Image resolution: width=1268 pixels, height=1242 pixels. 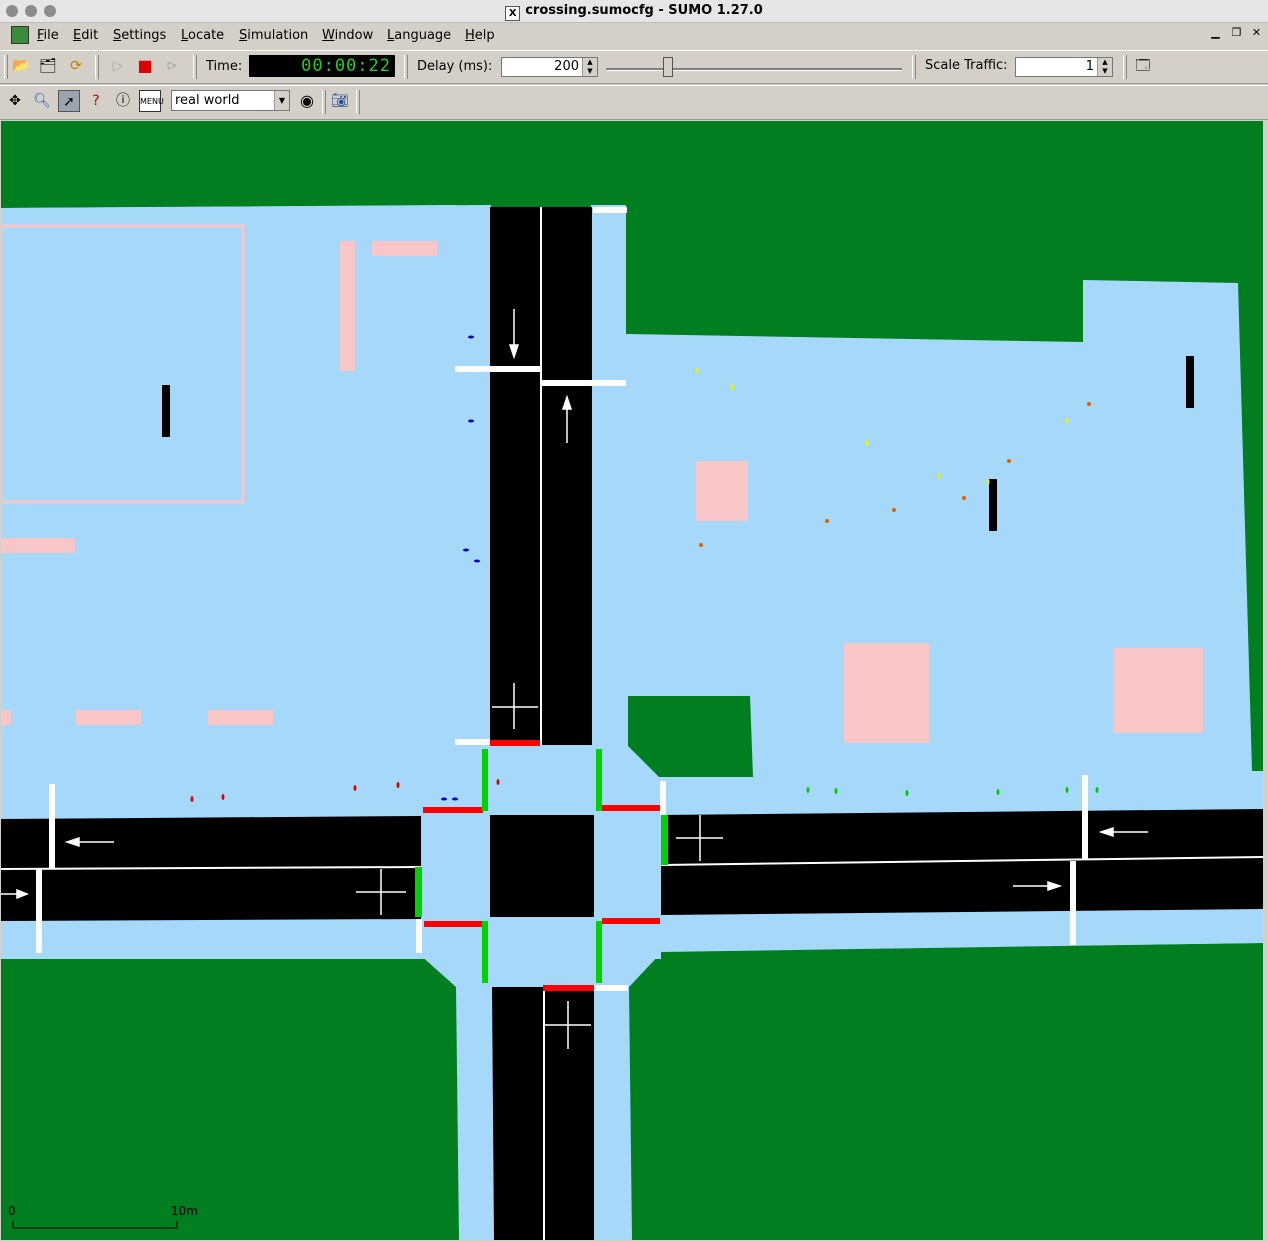 What do you see at coordinates (340, 101) in the screenshot?
I see `camera-icon: 📷︎` at bounding box center [340, 101].